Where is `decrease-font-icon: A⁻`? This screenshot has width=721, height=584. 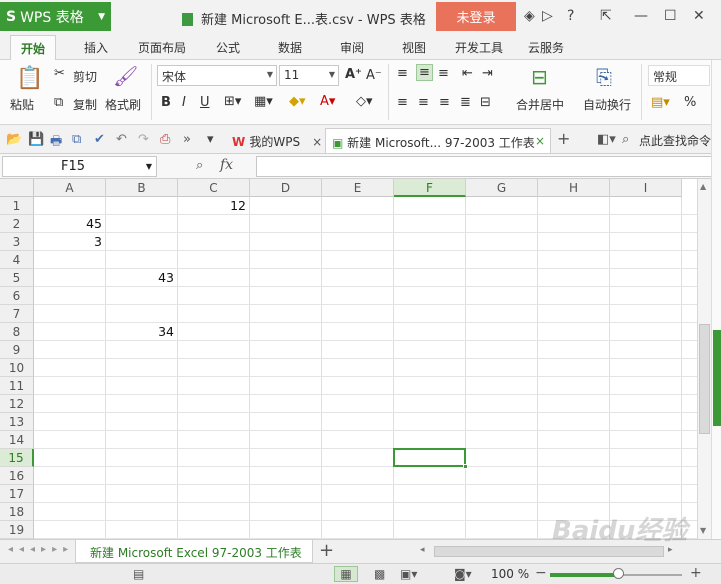
decrease-font-icon: A⁻ is located at coordinates (374, 75).